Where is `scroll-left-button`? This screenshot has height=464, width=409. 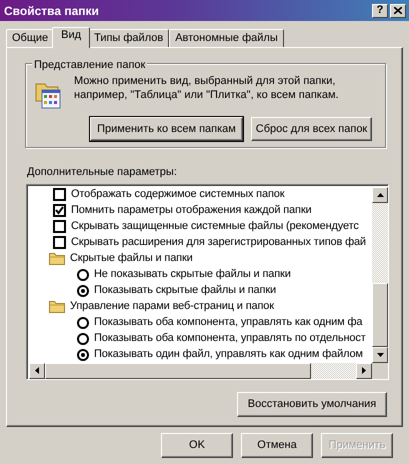
scroll-left-button is located at coordinates (37, 370).